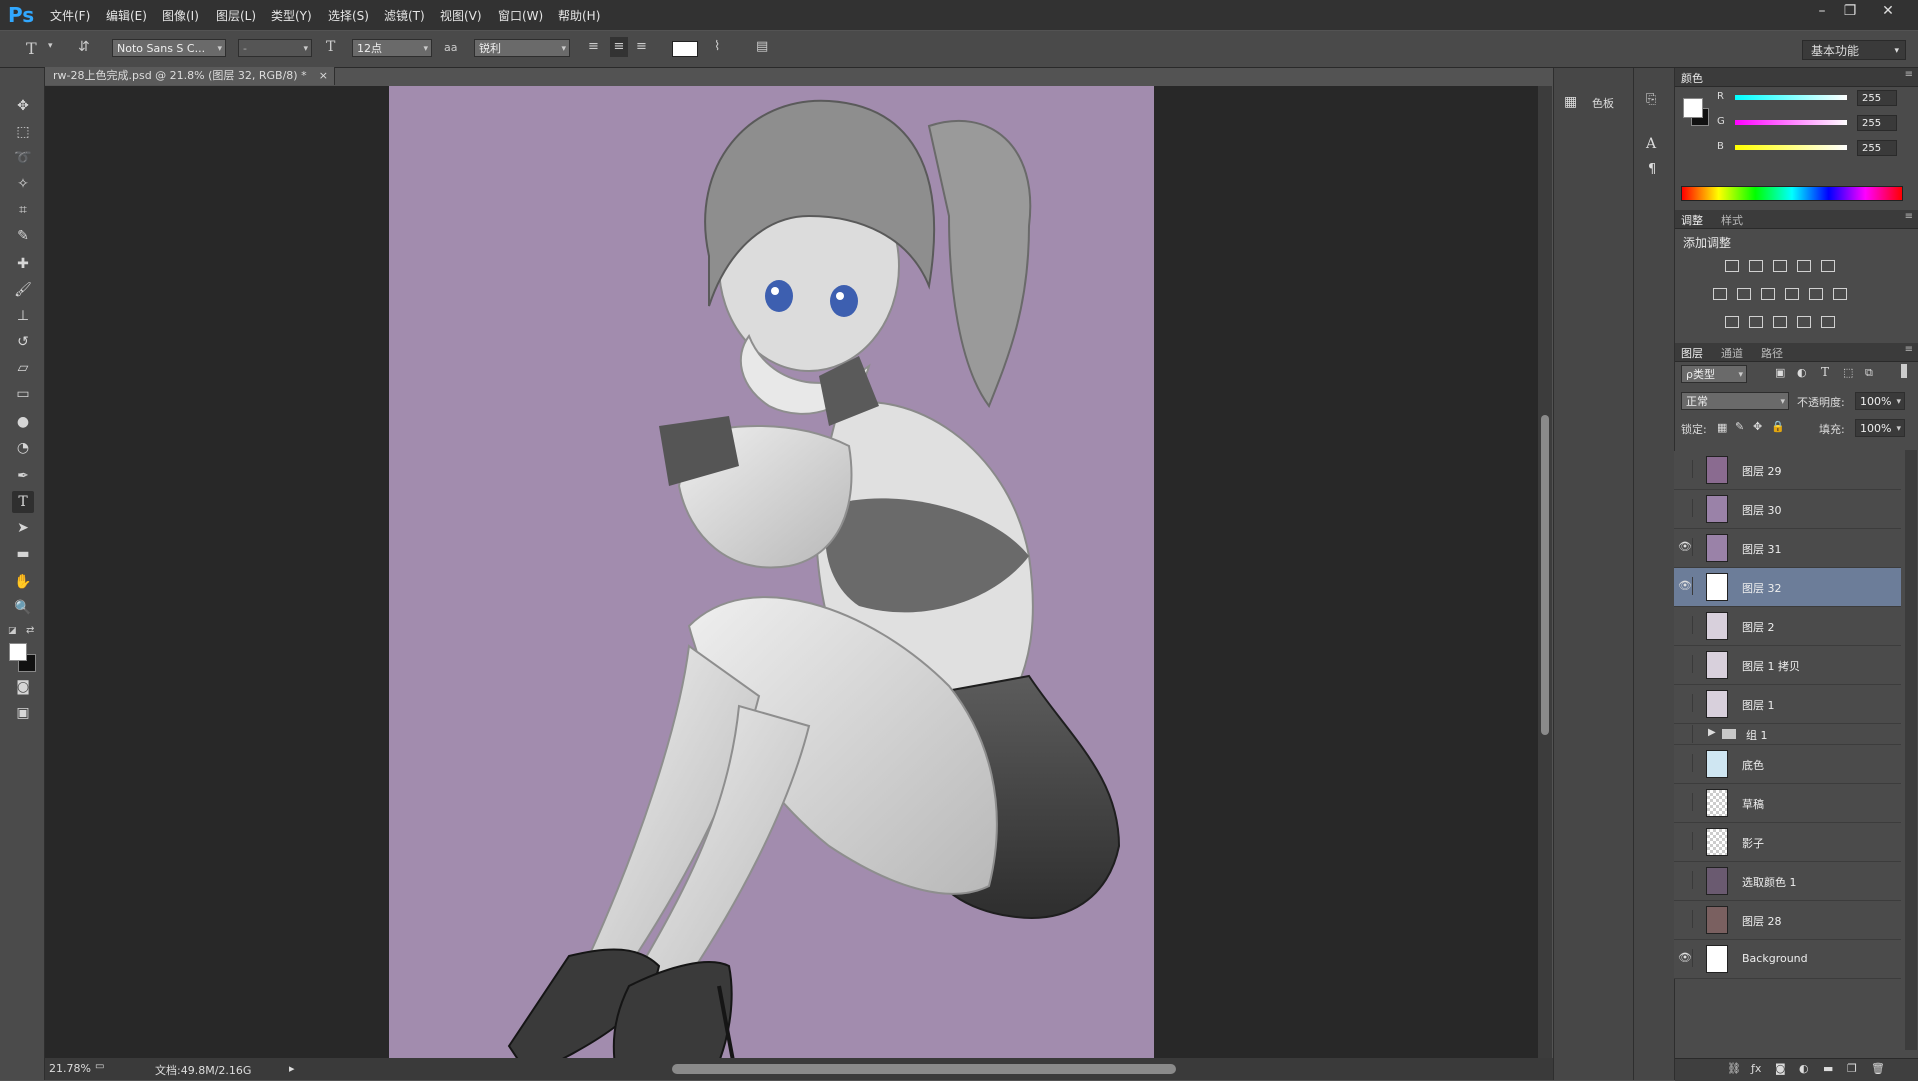 The height and width of the screenshot is (1081, 1918). I want to click on close-window-button: ✕, so click(1888, 11).